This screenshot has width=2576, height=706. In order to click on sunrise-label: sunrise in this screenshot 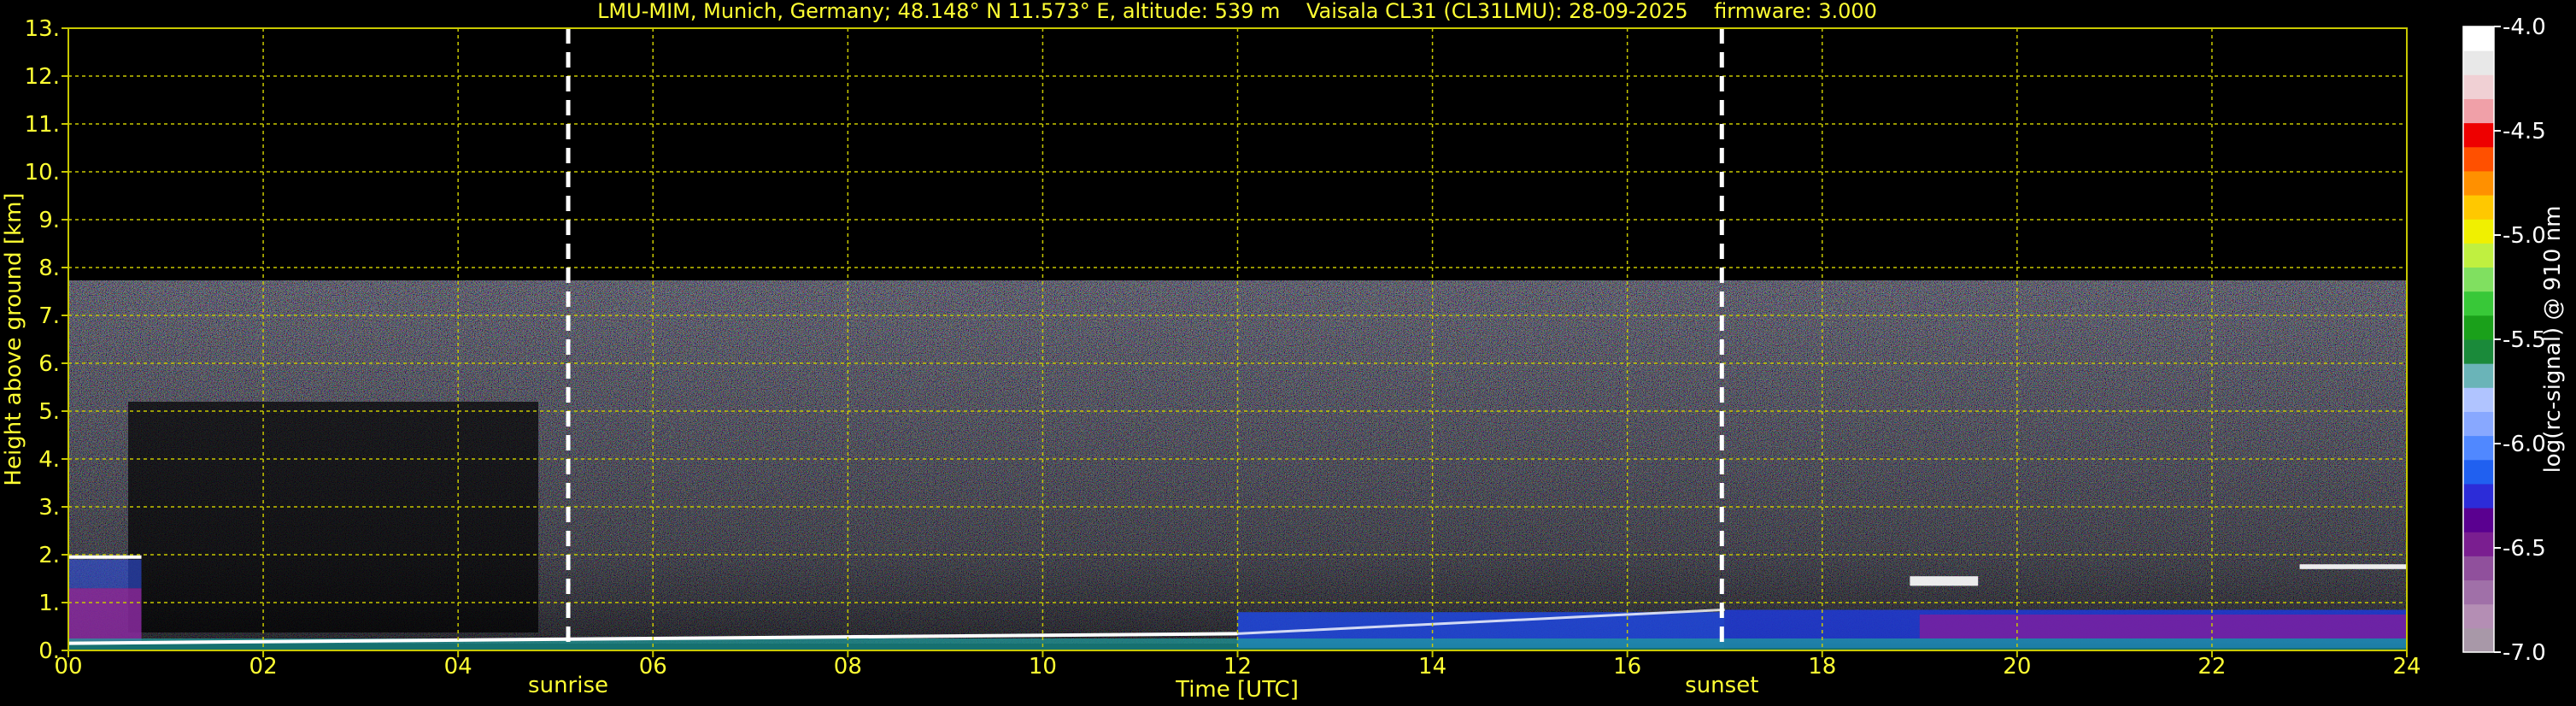, I will do `click(568, 685)`.